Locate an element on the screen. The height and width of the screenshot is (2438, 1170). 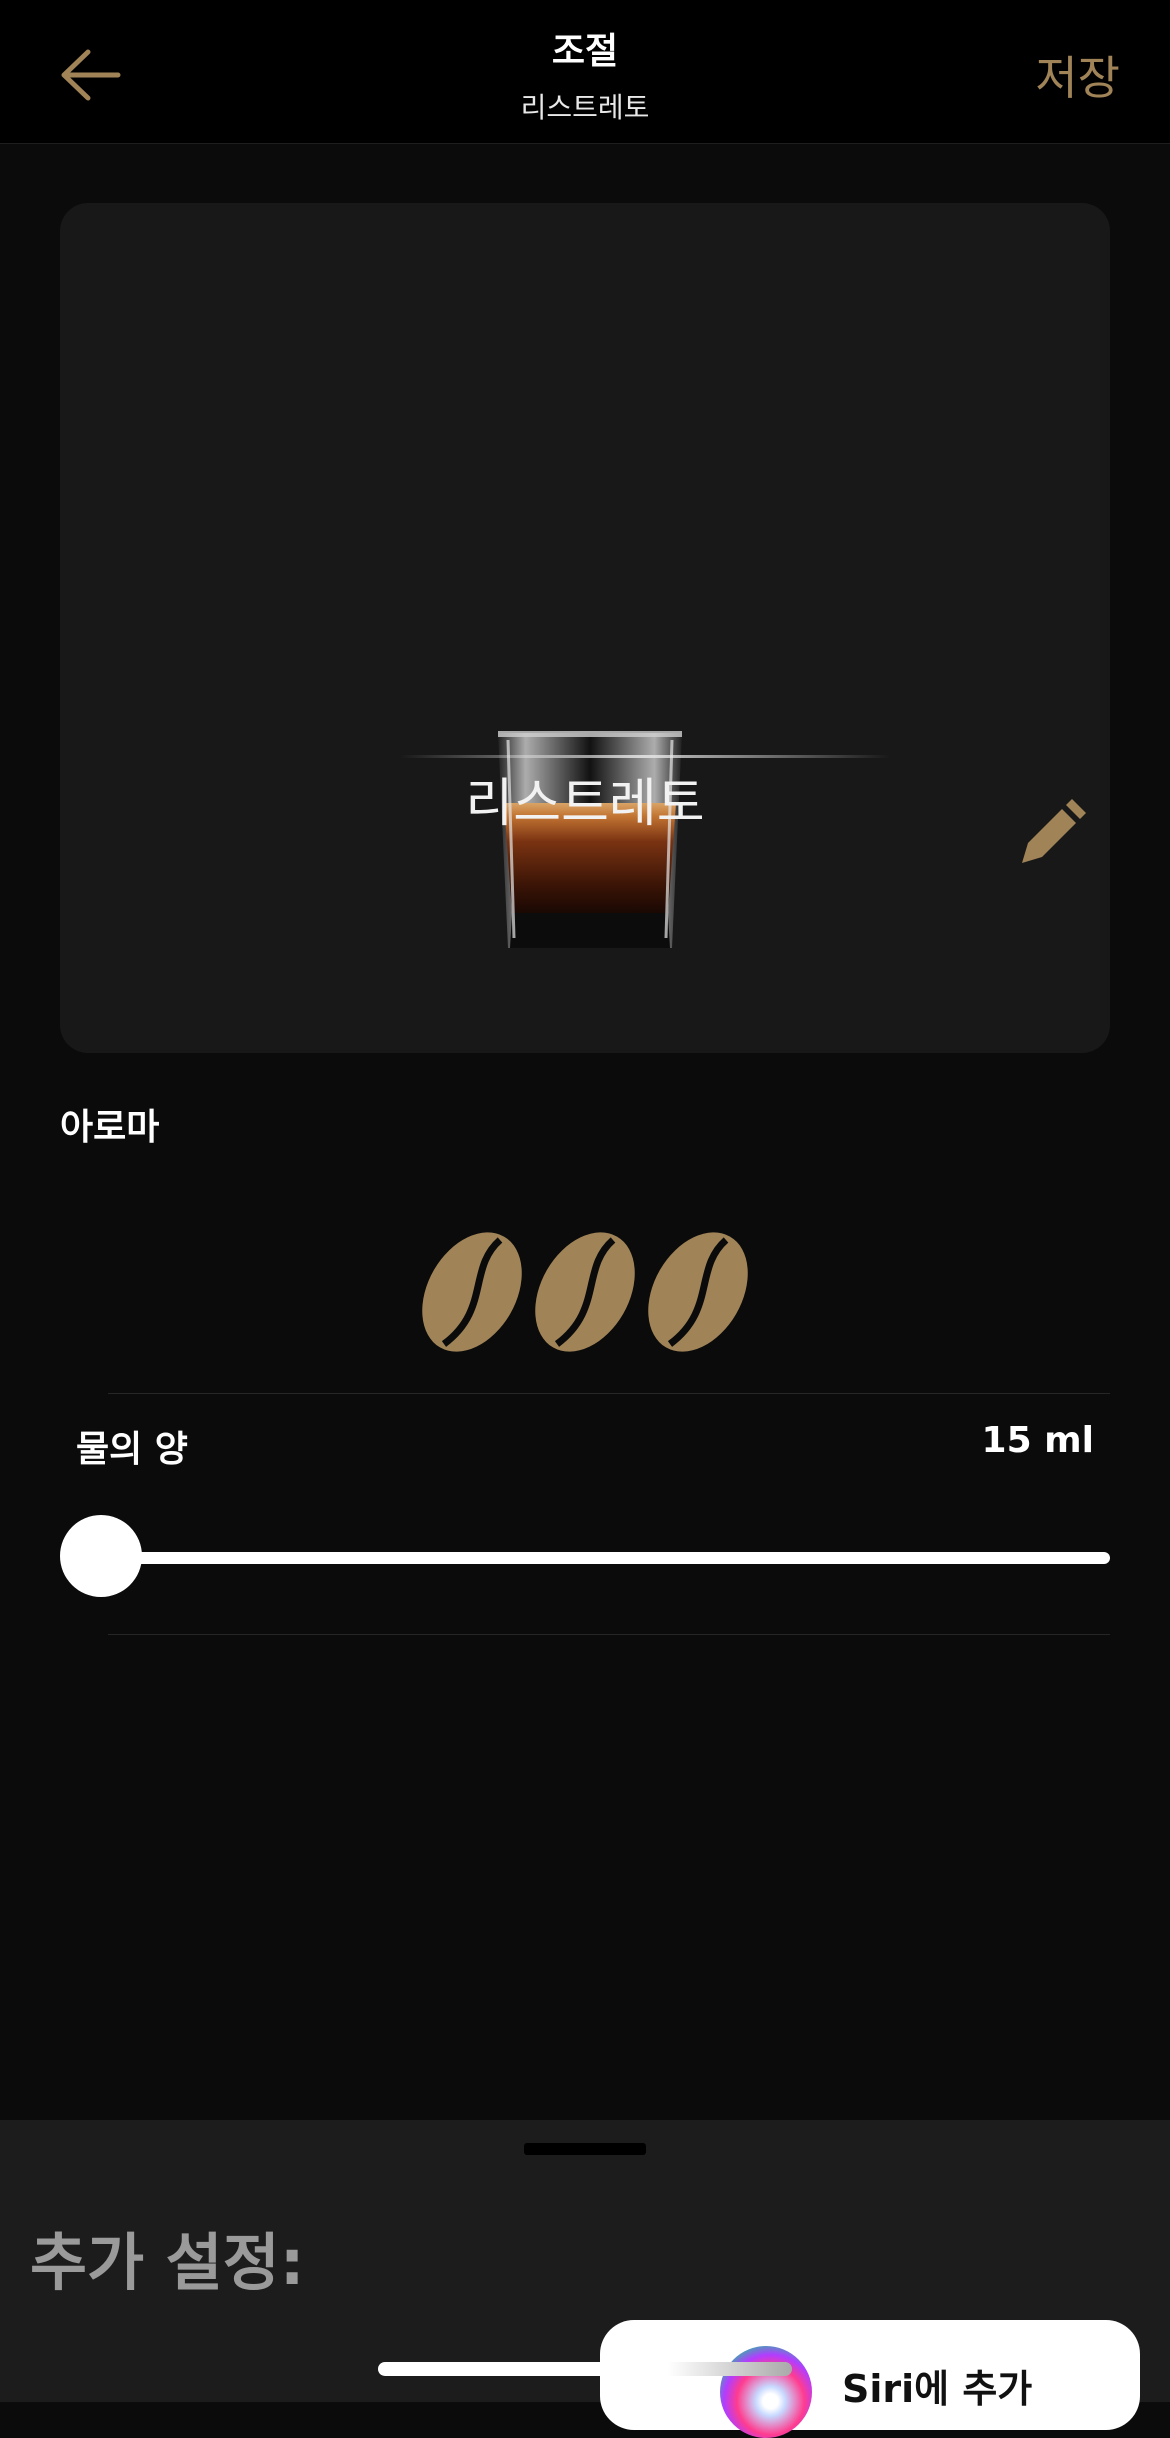
glass-shelf-line is located at coordinates (645, 756).